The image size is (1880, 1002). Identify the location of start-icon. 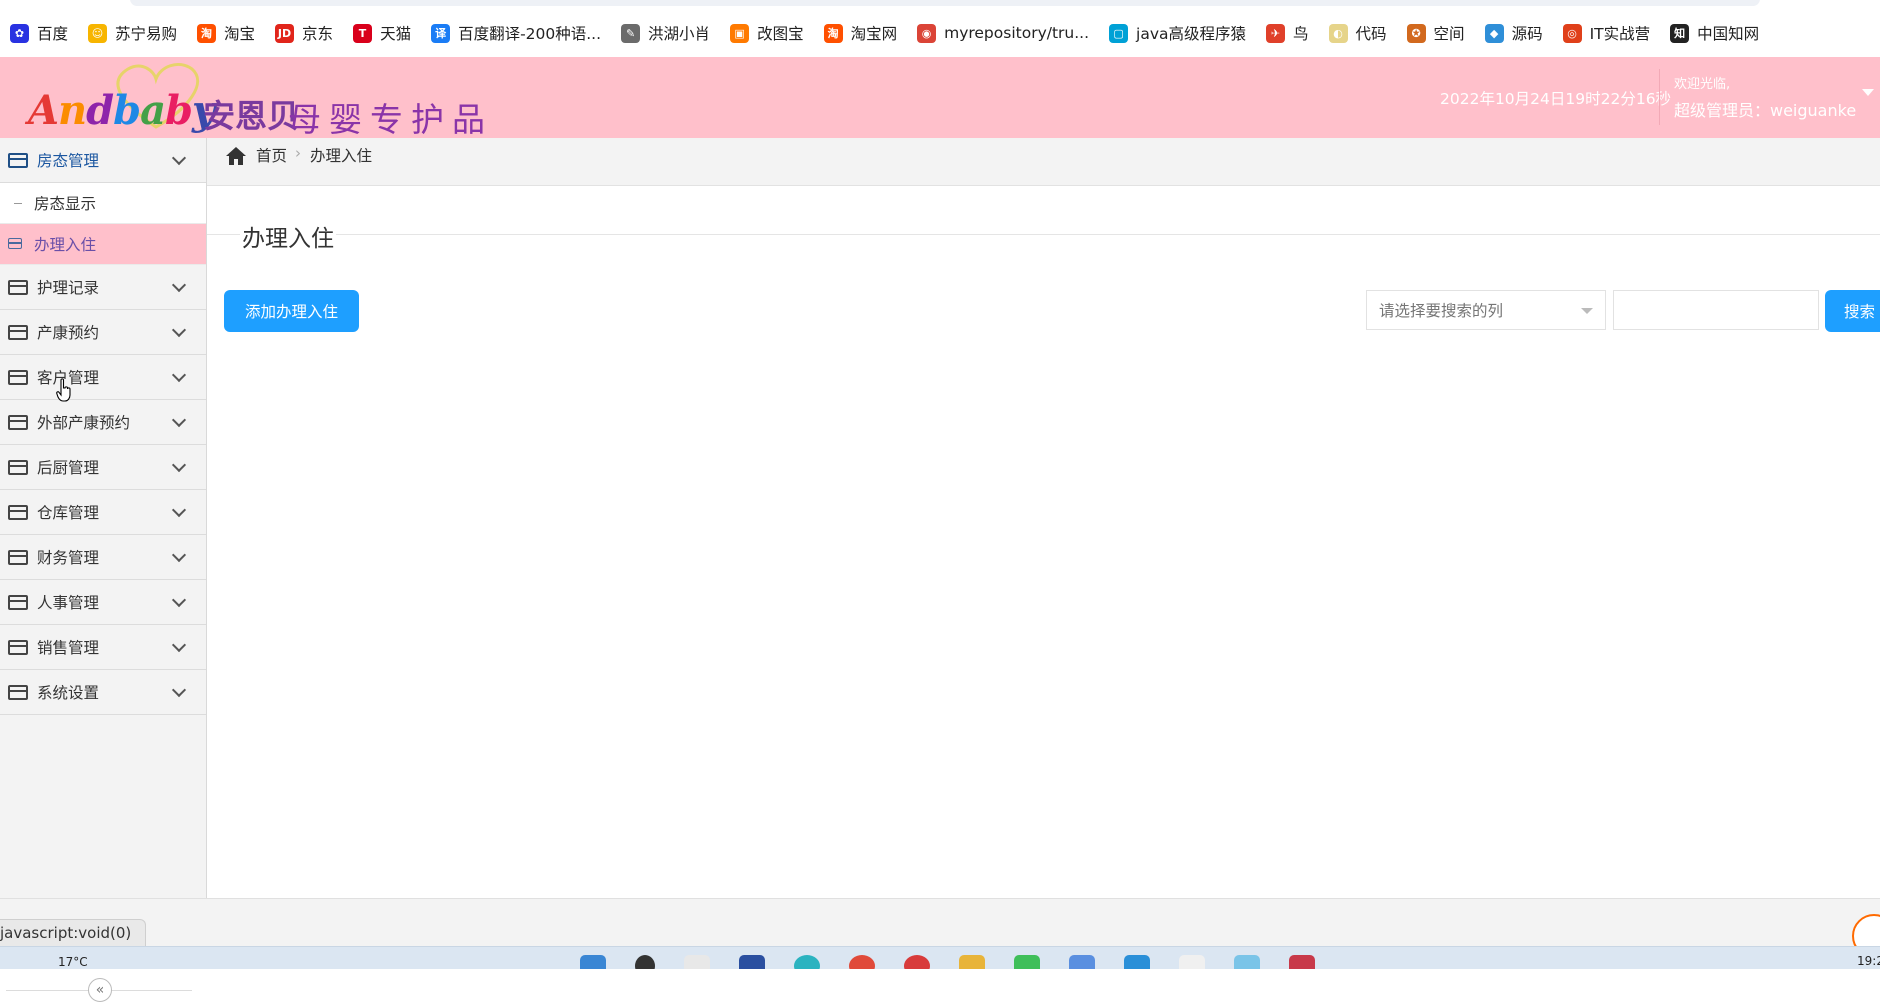
(593, 962).